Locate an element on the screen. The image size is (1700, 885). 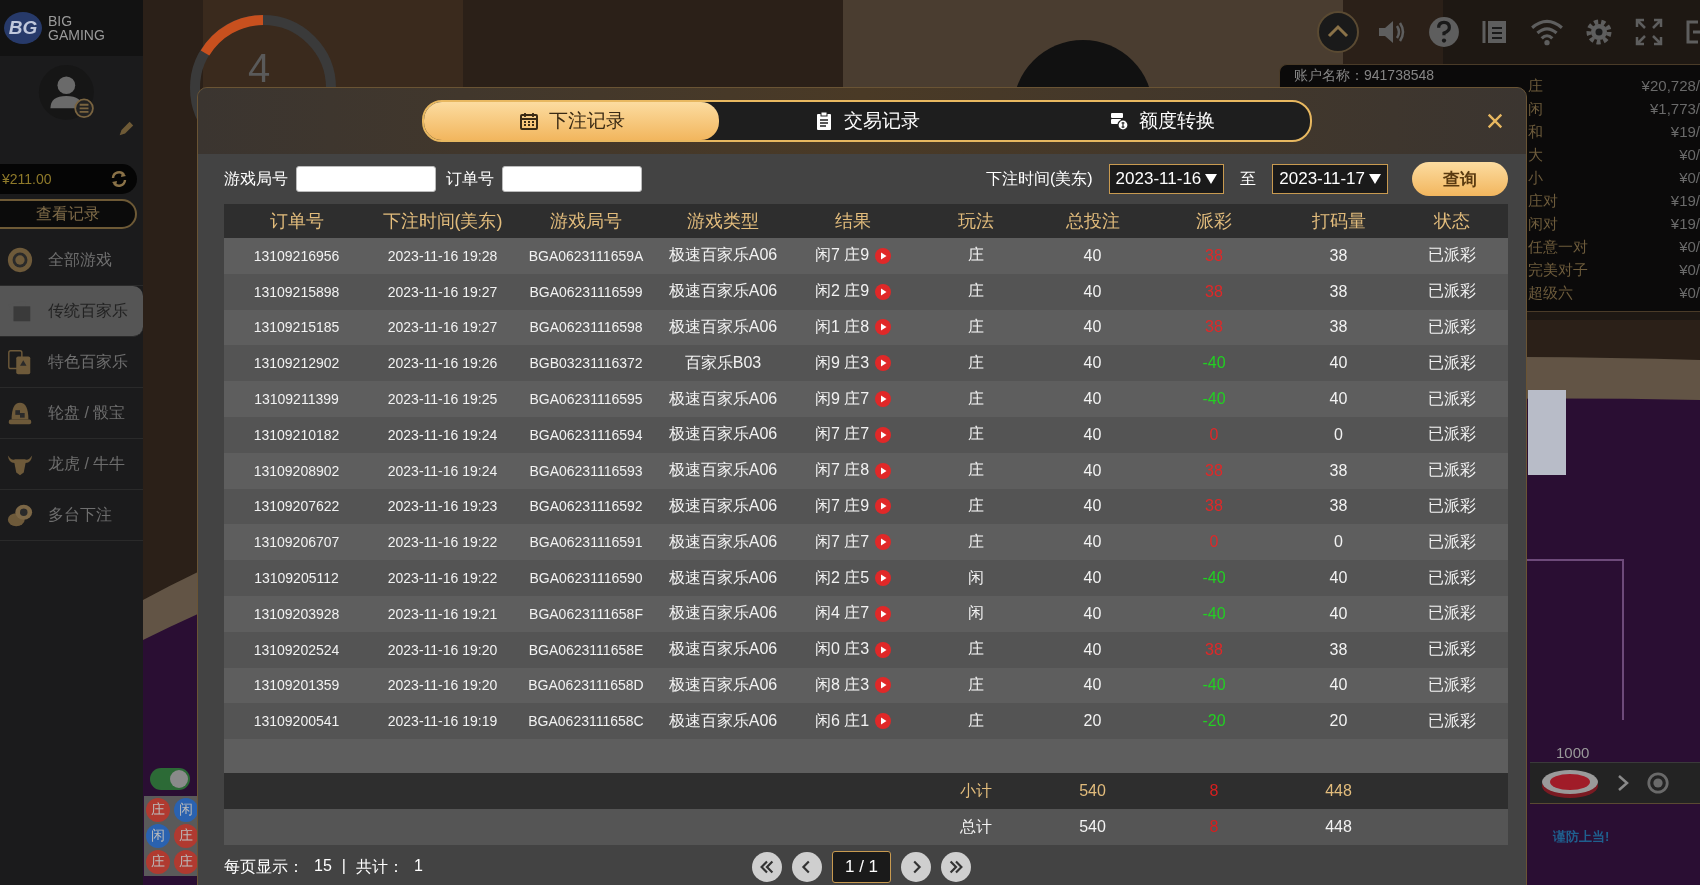
date-select: 2023-11-16 is located at coordinates (1166, 179).